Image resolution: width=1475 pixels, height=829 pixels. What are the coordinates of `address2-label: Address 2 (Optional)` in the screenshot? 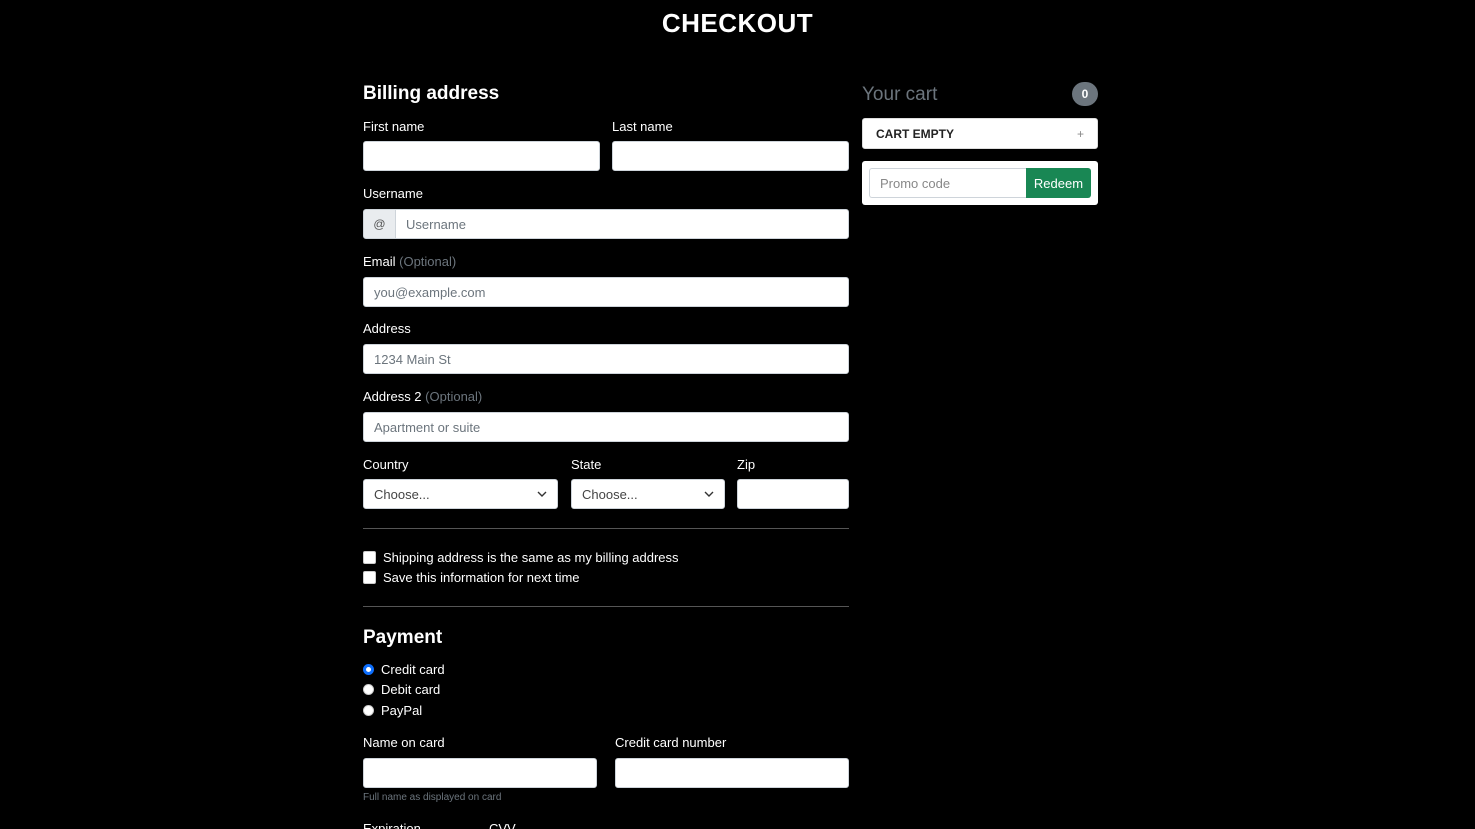 It's located at (422, 396).